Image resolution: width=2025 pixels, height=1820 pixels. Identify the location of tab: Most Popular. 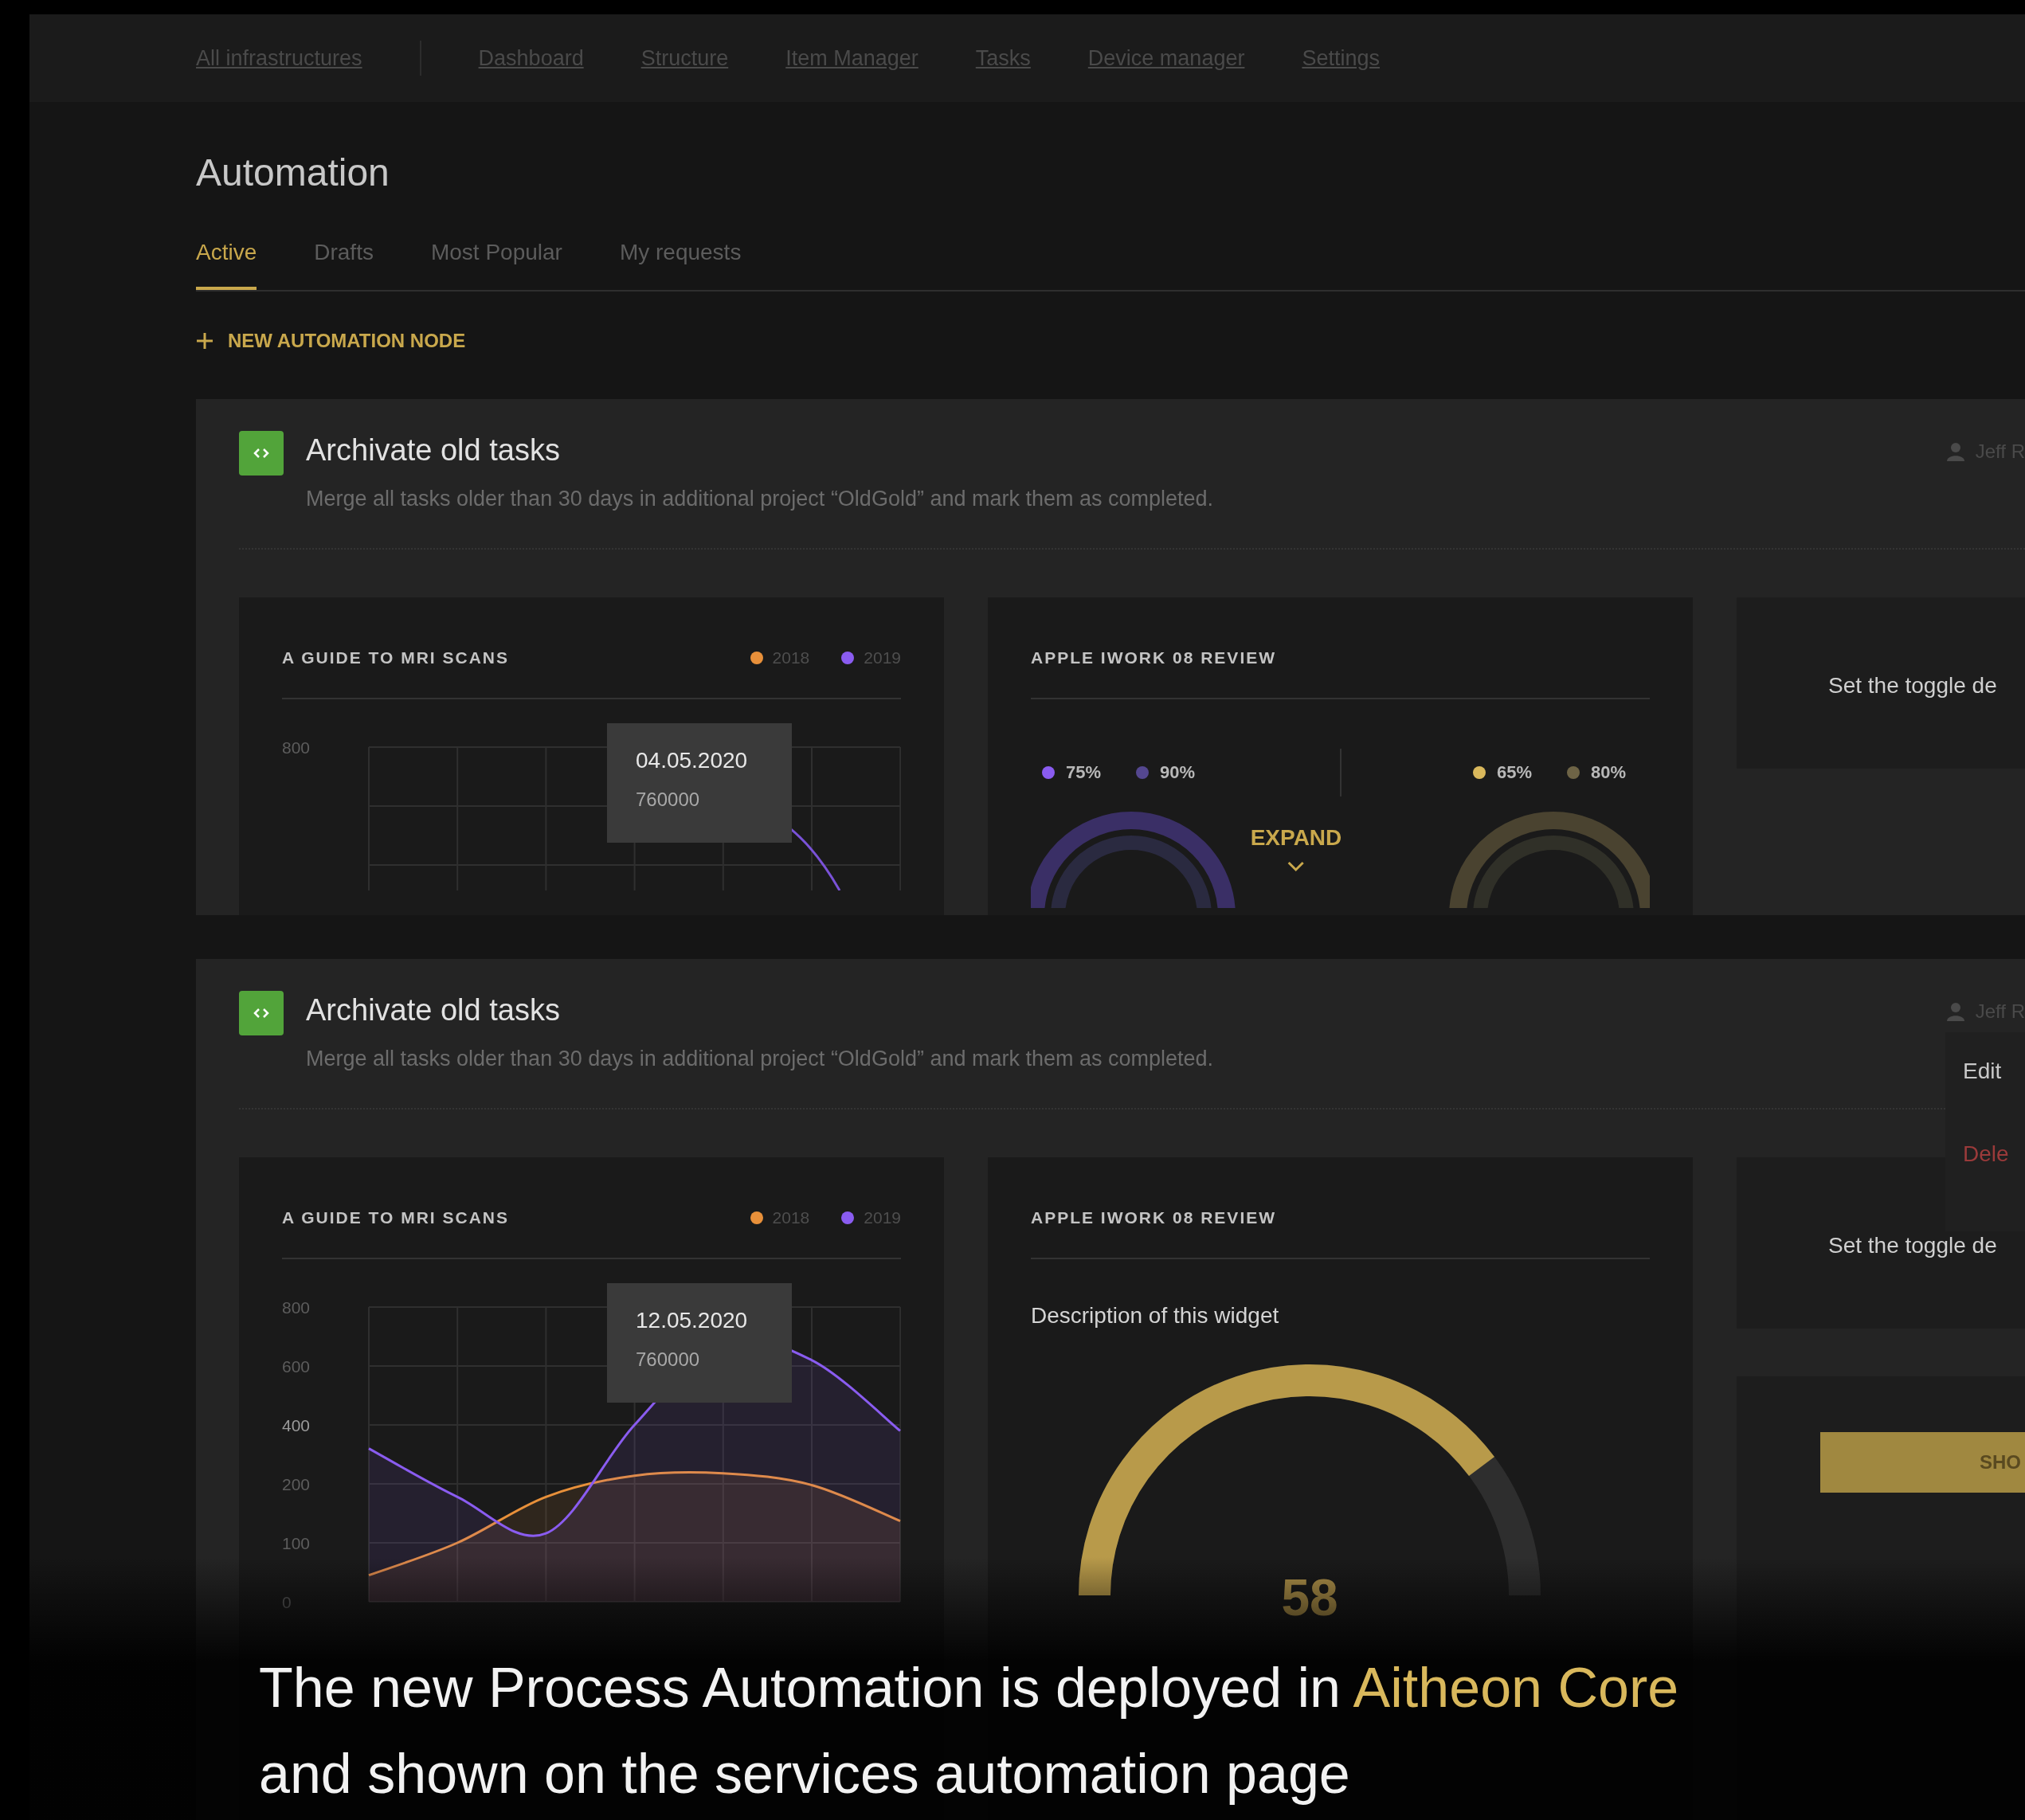
(496, 262).